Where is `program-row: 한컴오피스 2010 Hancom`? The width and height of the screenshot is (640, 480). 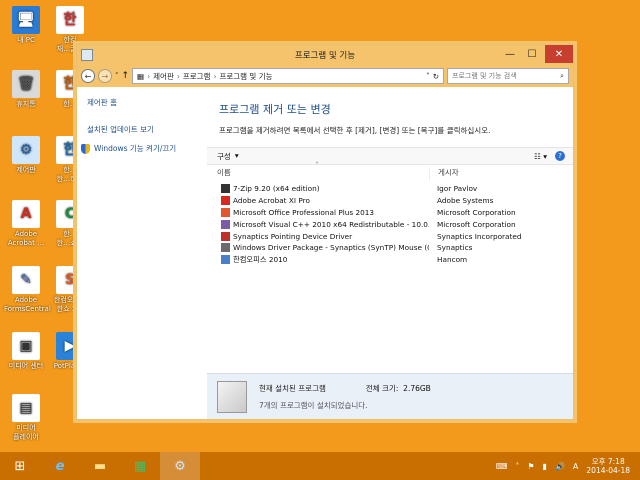
program-row: 한컴오피스 2010 Hancom is located at coordinates (390, 260).